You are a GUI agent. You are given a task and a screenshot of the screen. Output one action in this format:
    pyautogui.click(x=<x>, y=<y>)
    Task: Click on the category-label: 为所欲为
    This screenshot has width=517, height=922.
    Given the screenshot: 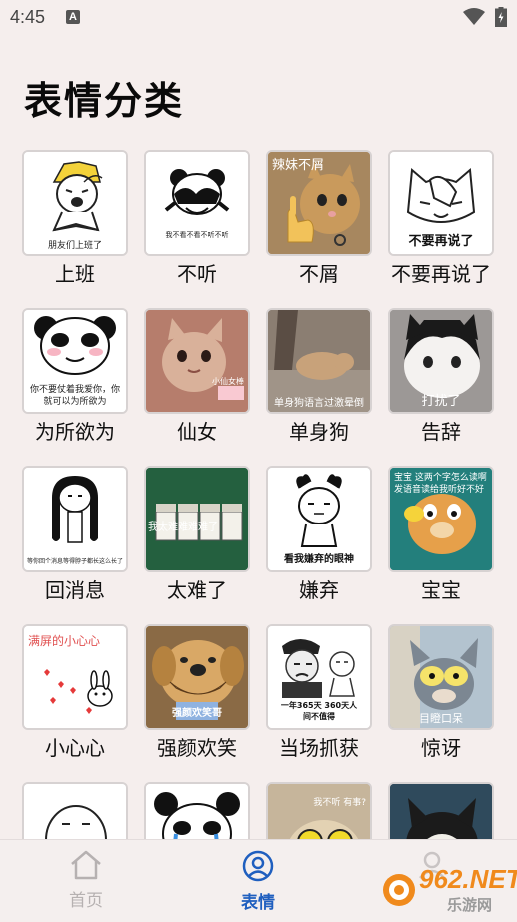 What is the action you would take?
    pyautogui.click(x=75, y=432)
    